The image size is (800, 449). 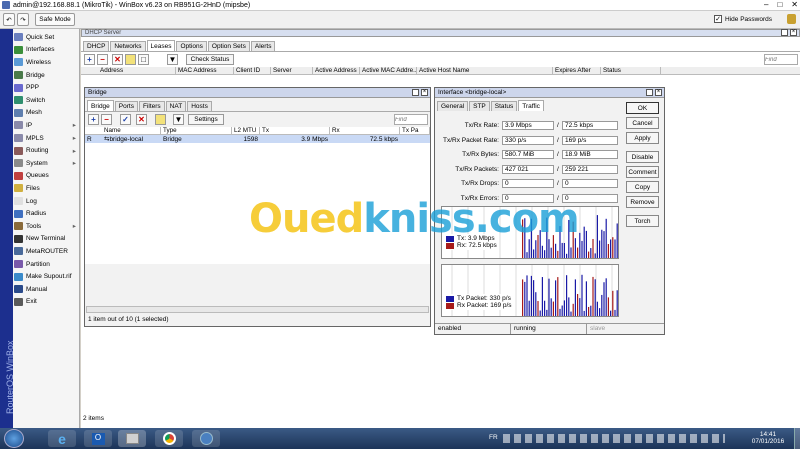 What do you see at coordinates (781, 59) in the screenshot?
I see `dhcp-find-input` at bounding box center [781, 59].